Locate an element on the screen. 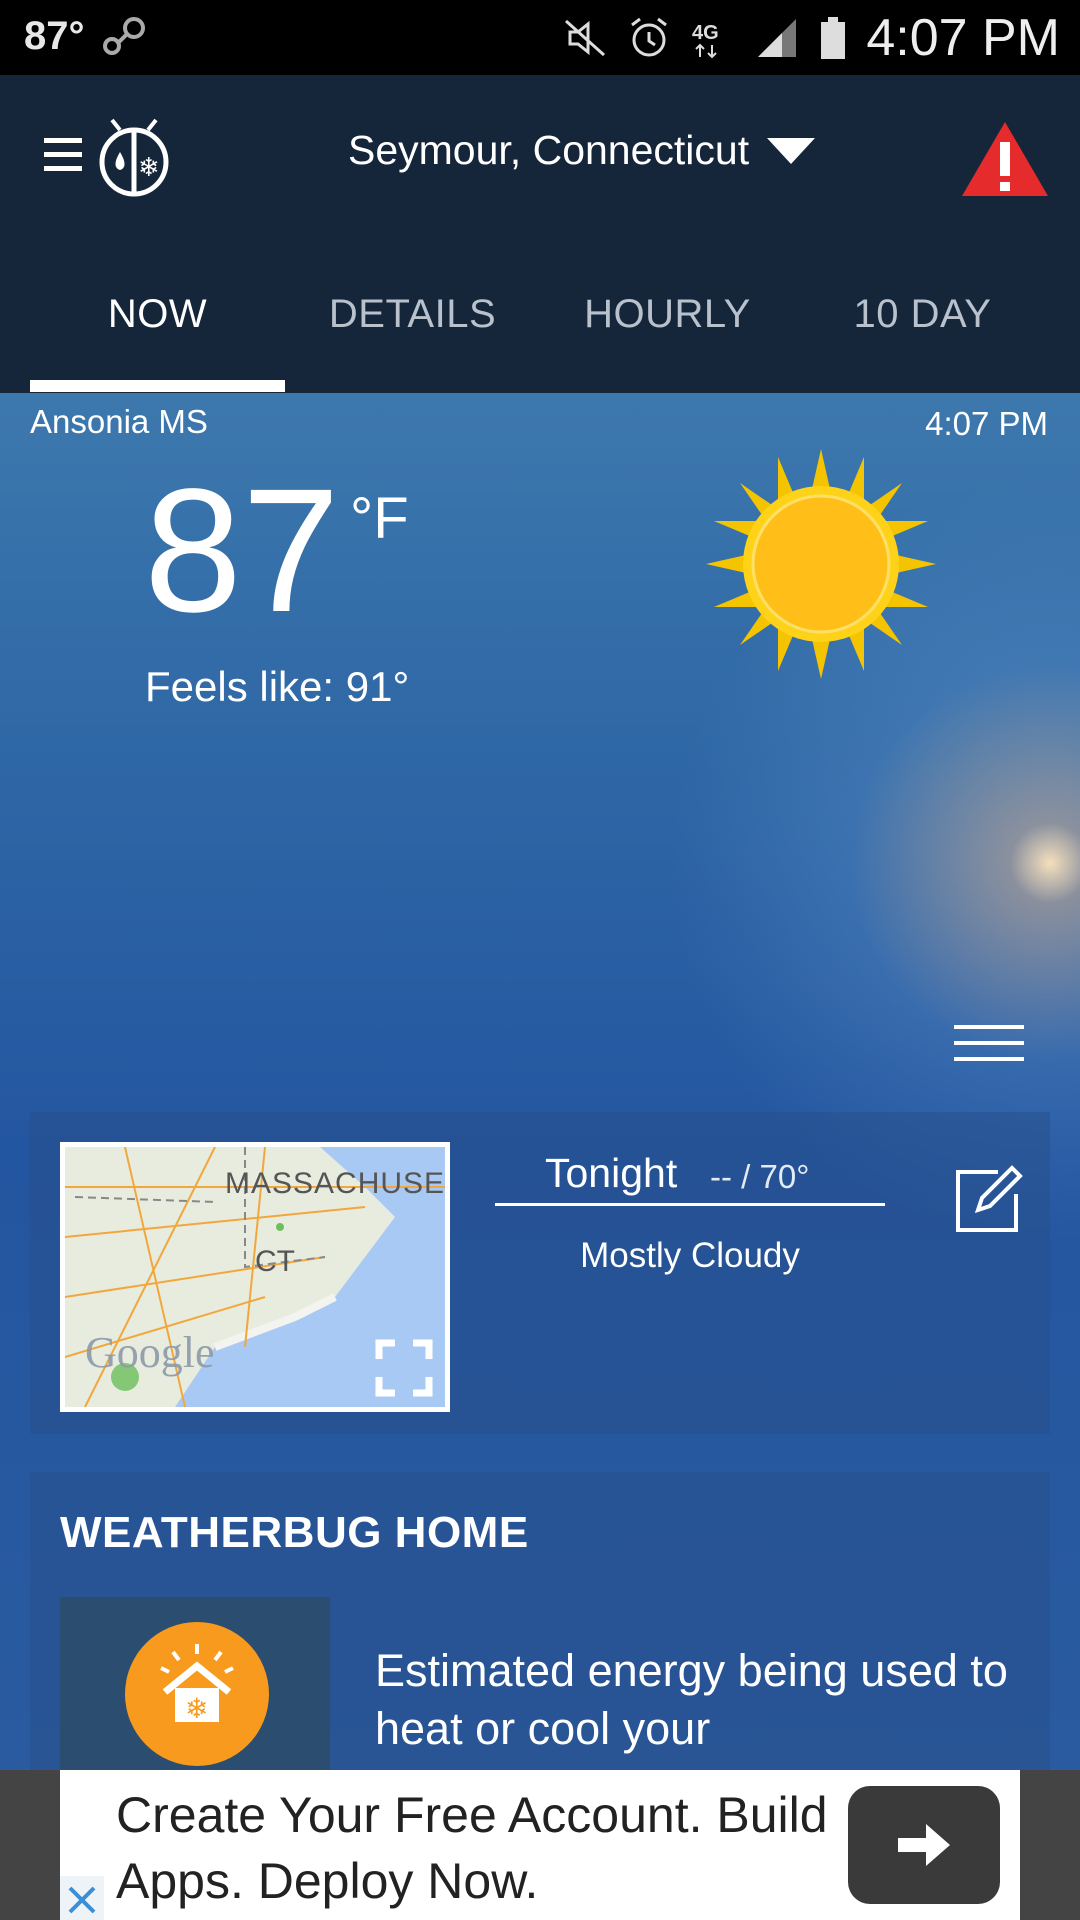  home-card-title: WEATHERBUG HOME is located at coordinates (294, 1532).